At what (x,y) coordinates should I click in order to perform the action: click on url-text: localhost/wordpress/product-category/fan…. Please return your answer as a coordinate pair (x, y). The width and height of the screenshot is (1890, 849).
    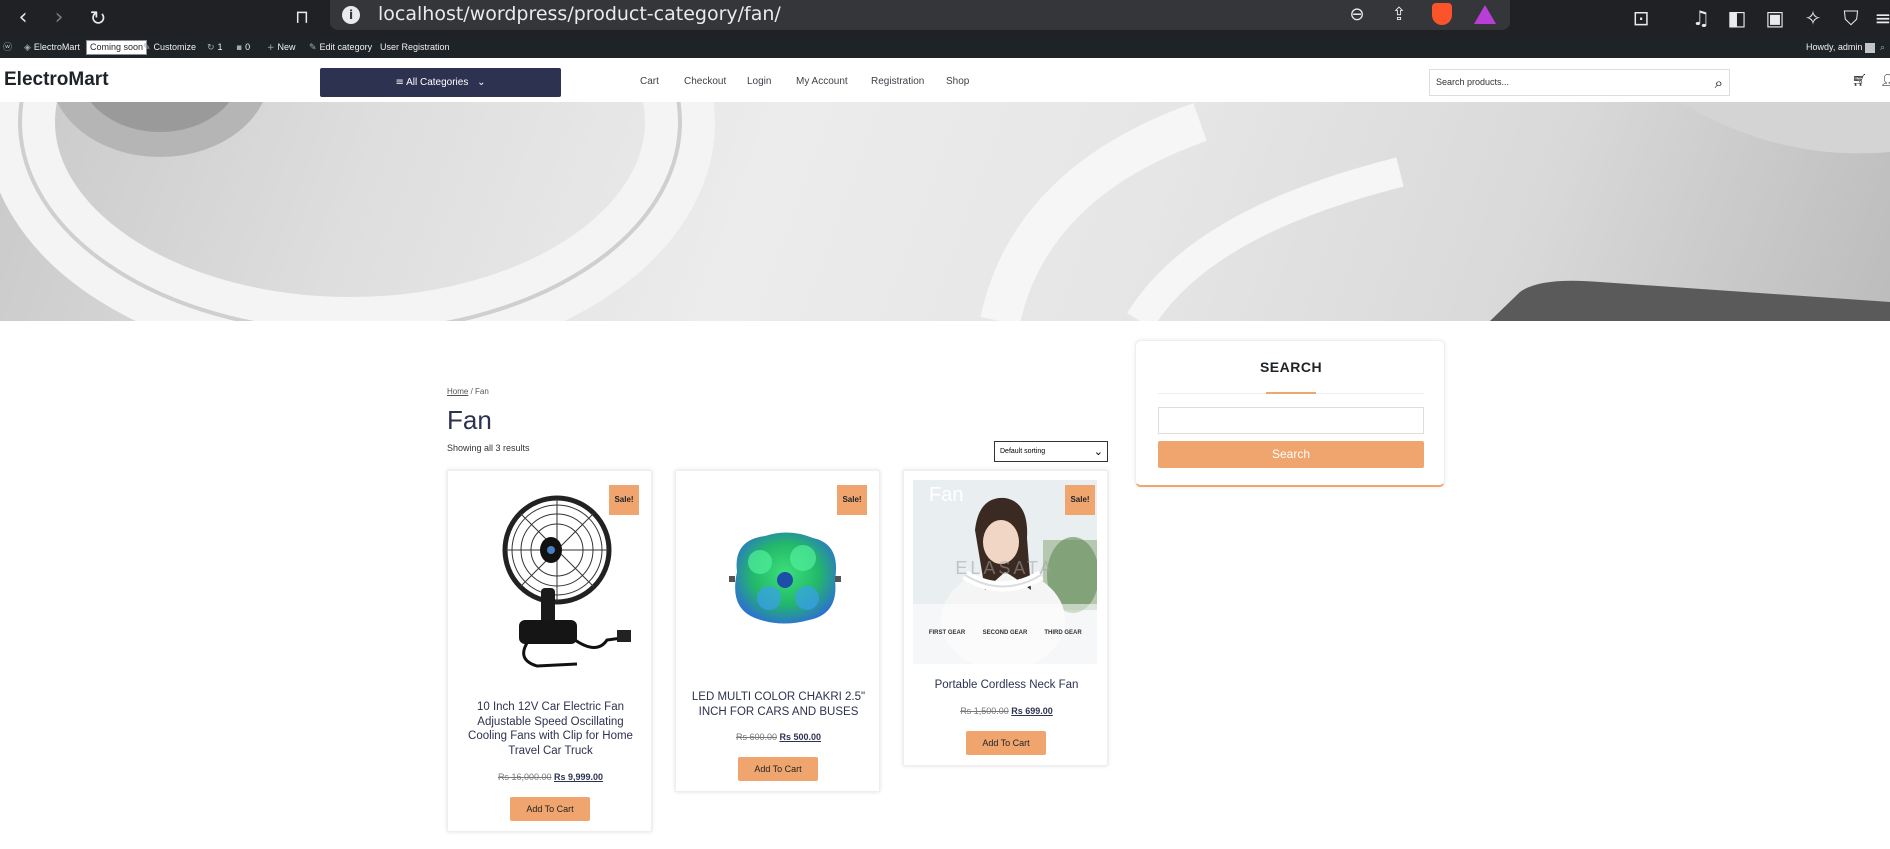
    Looking at the image, I should click on (579, 14).